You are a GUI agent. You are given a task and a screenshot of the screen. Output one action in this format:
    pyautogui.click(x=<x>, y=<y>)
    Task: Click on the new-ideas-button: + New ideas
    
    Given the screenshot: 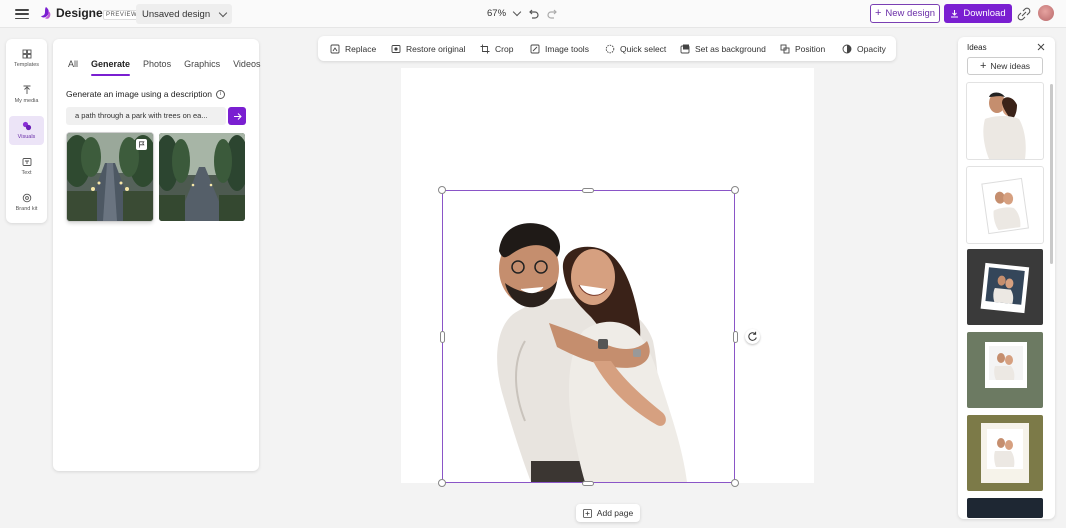 What is the action you would take?
    pyautogui.click(x=1005, y=66)
    